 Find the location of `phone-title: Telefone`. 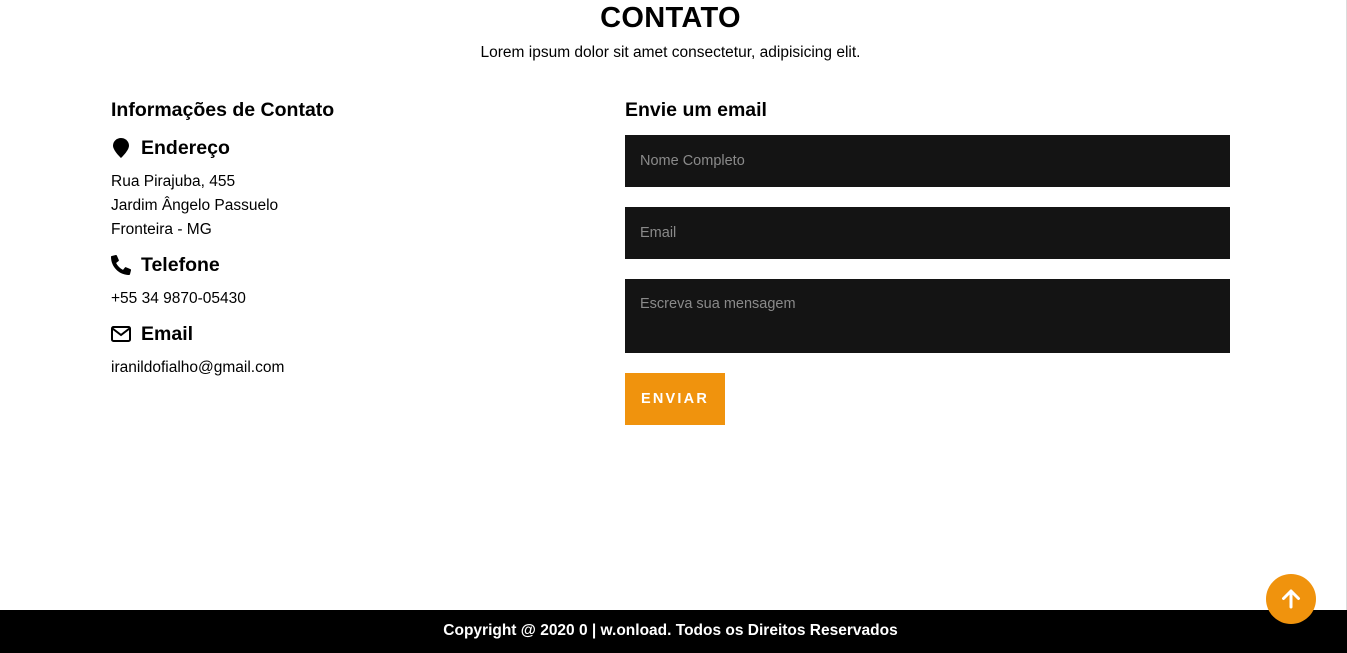

phone-title: Telefone is located at coordinates (341, 265).